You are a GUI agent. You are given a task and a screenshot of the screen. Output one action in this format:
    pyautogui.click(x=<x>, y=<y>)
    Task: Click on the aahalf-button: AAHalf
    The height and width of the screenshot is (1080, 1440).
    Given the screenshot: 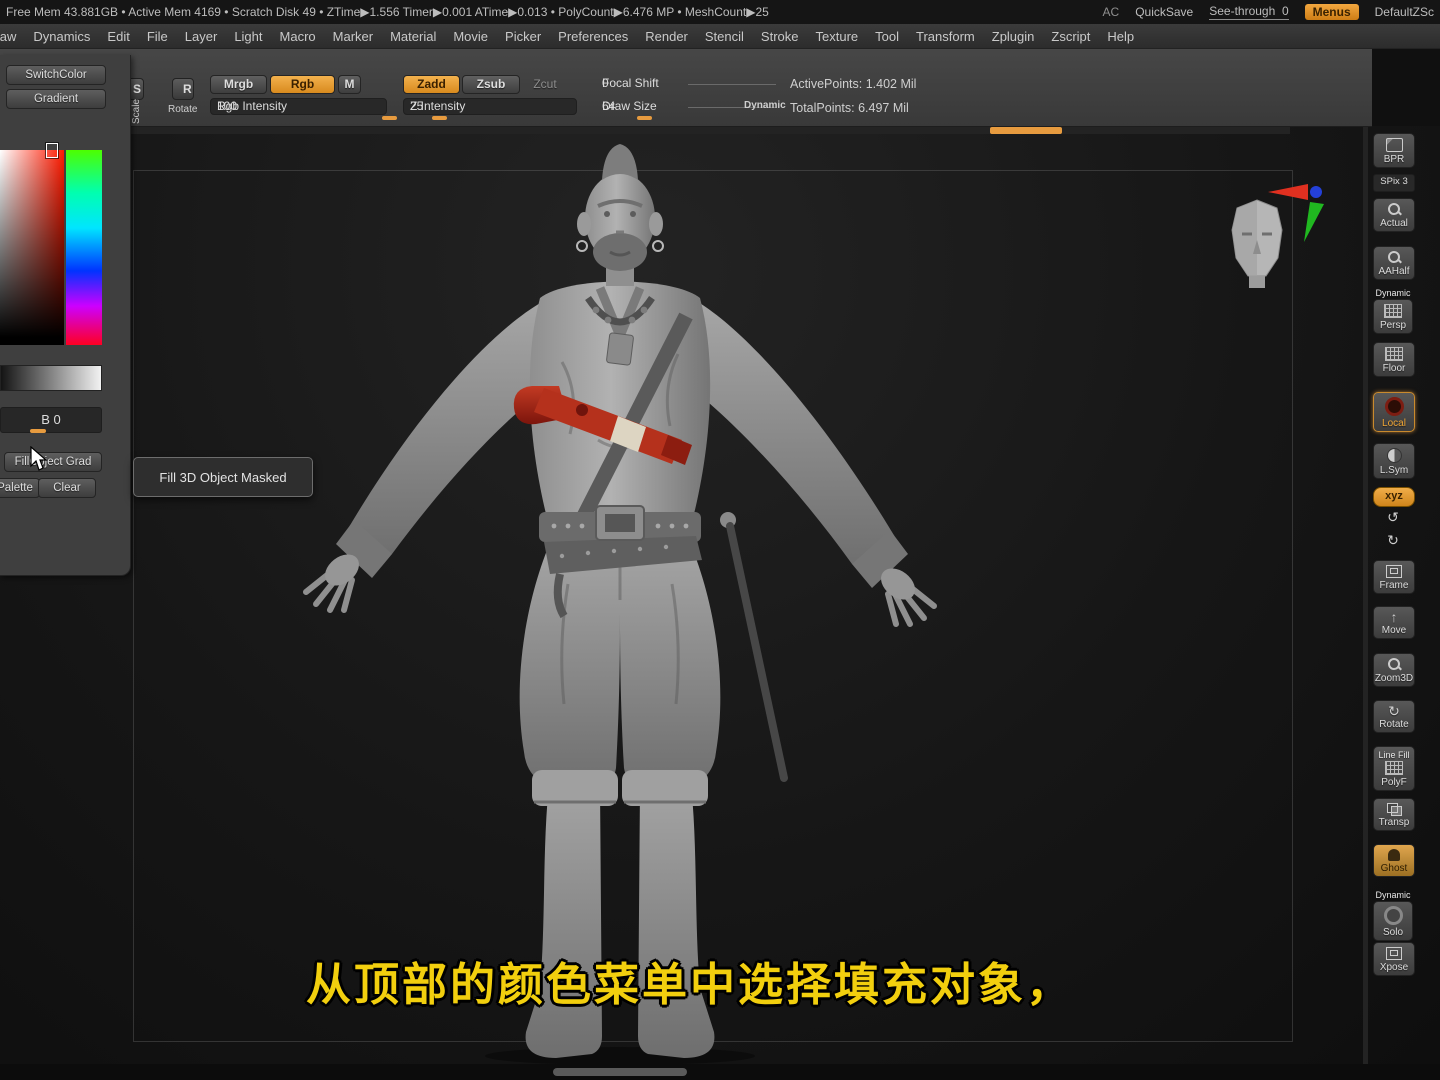 What is the action you would take?
    pyautogui.click(x=1394, y=263)
    